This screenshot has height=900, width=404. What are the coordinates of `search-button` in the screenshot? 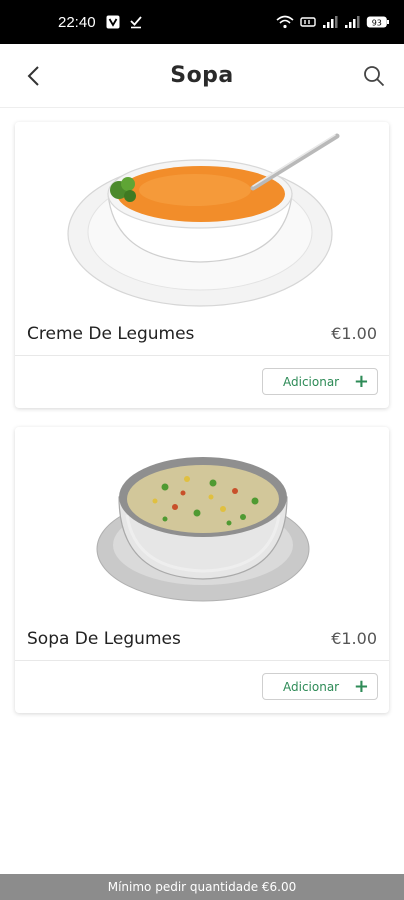 It's located at (374, 76).